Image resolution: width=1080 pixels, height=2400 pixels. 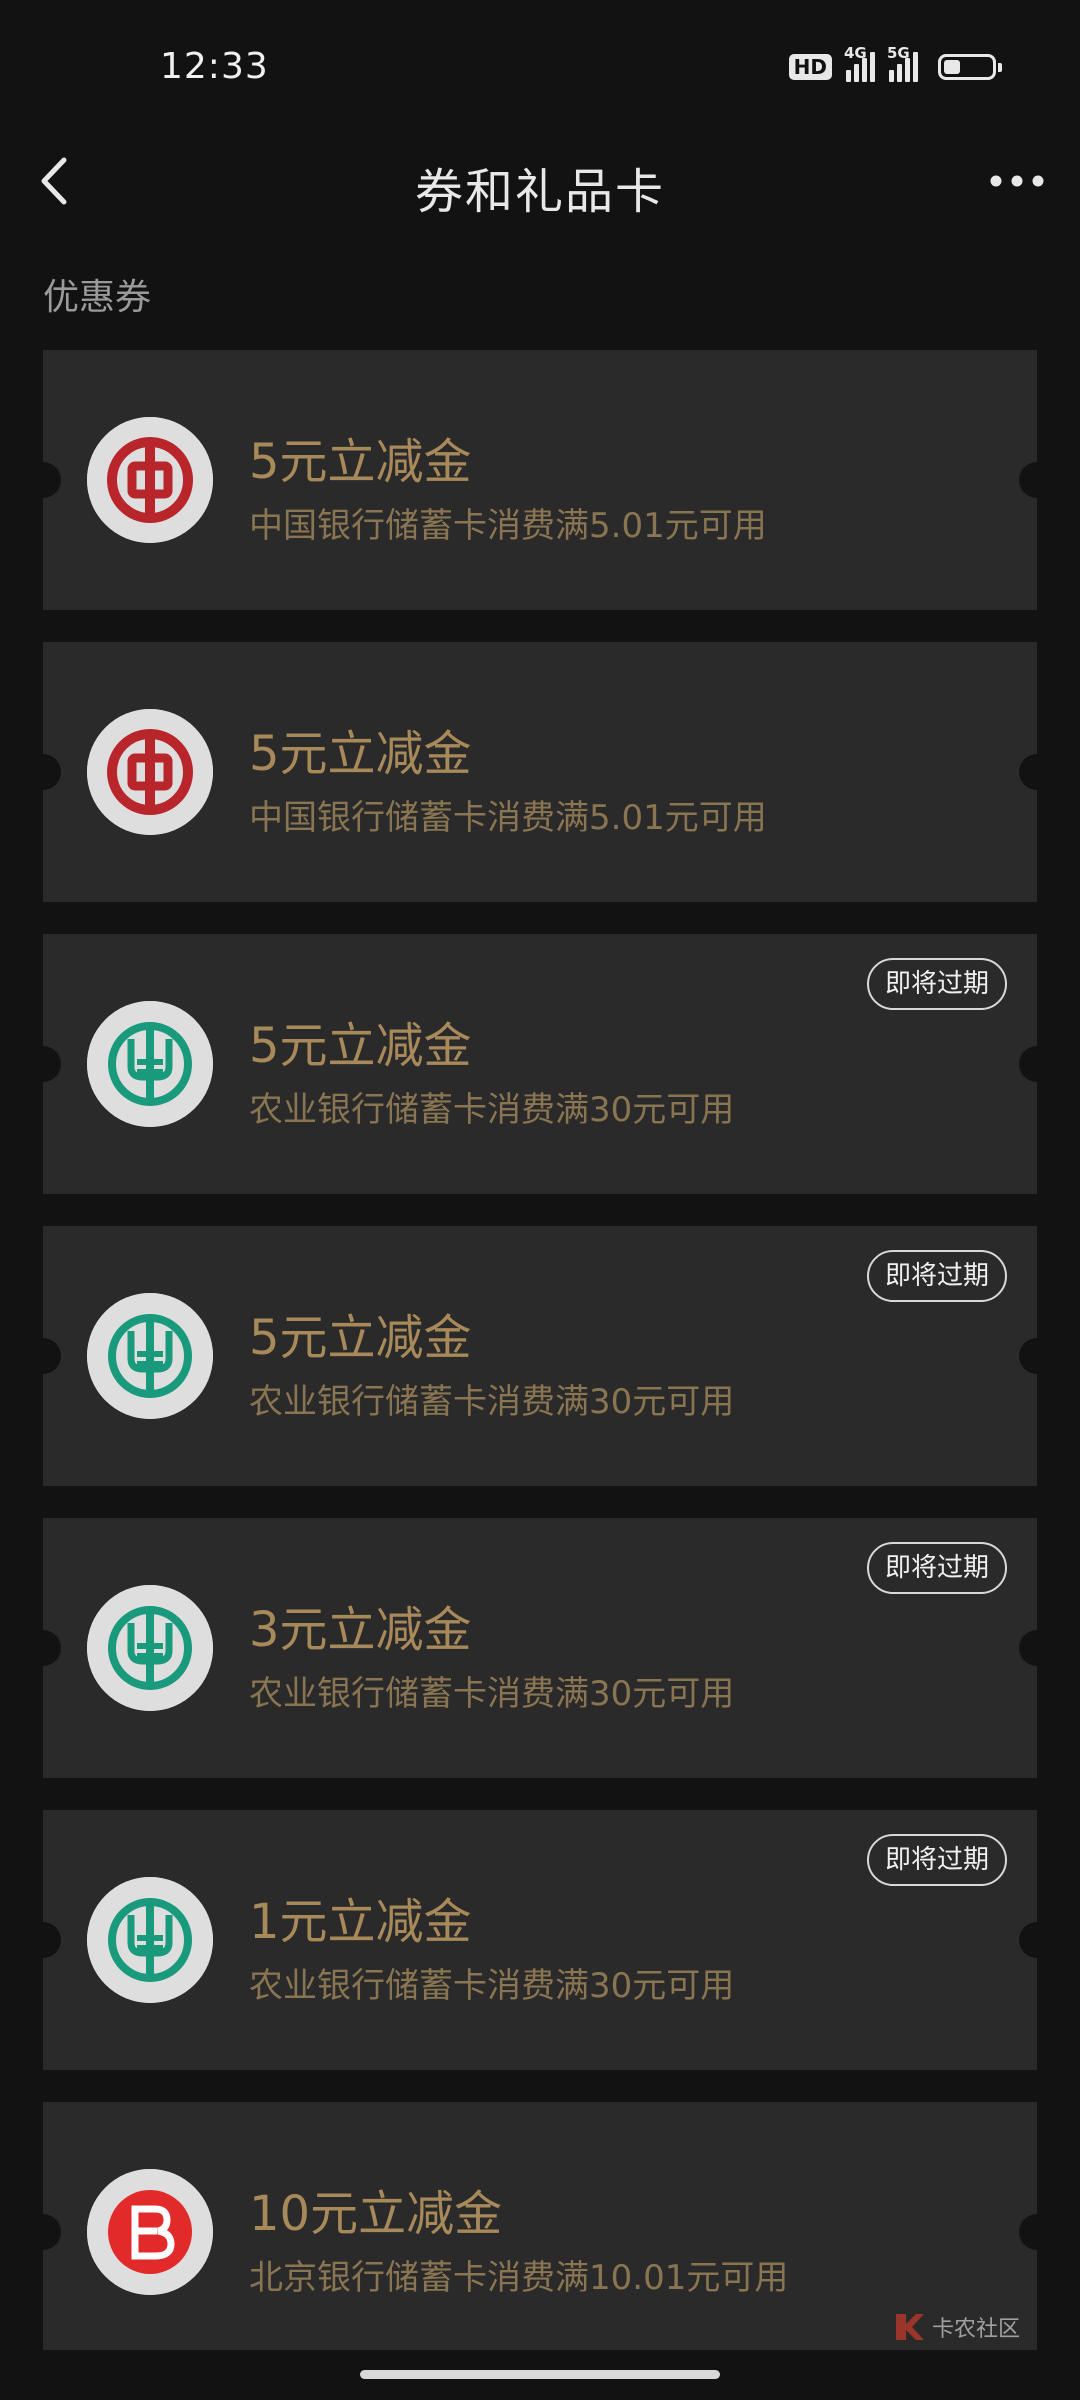 I want to click on watermark-text: 卡农社区, so click(x=975, y=2329).